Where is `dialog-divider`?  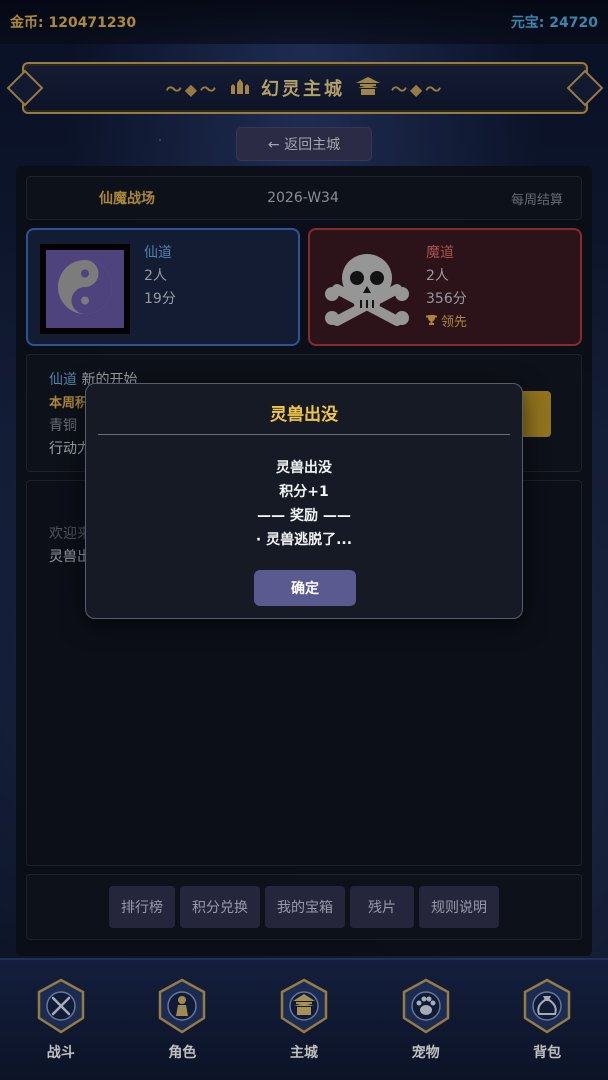
dialog-divider is located at coordinates (304, 434).